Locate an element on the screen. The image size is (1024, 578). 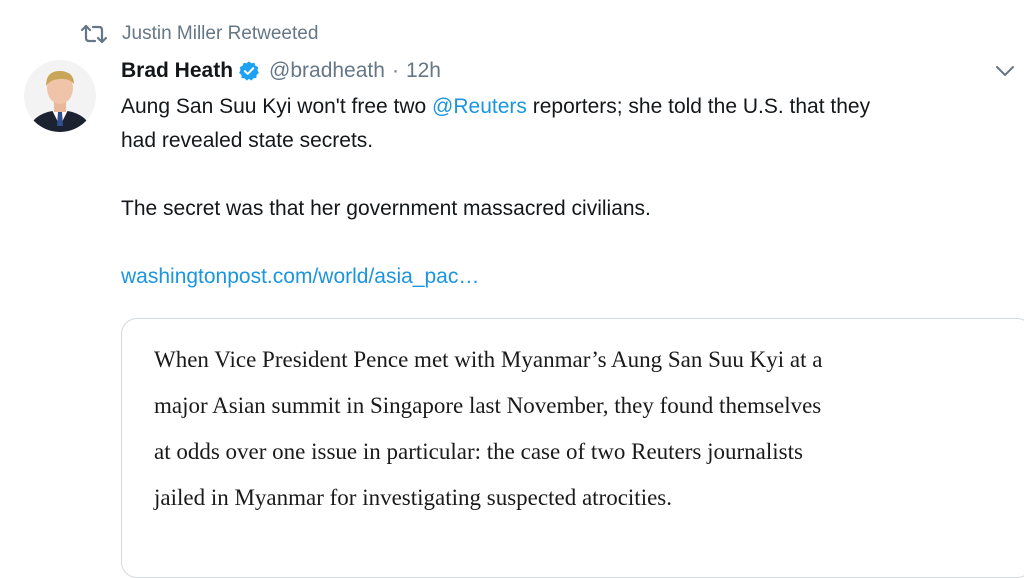
retweet-icon is located at coordinates (94, 34).